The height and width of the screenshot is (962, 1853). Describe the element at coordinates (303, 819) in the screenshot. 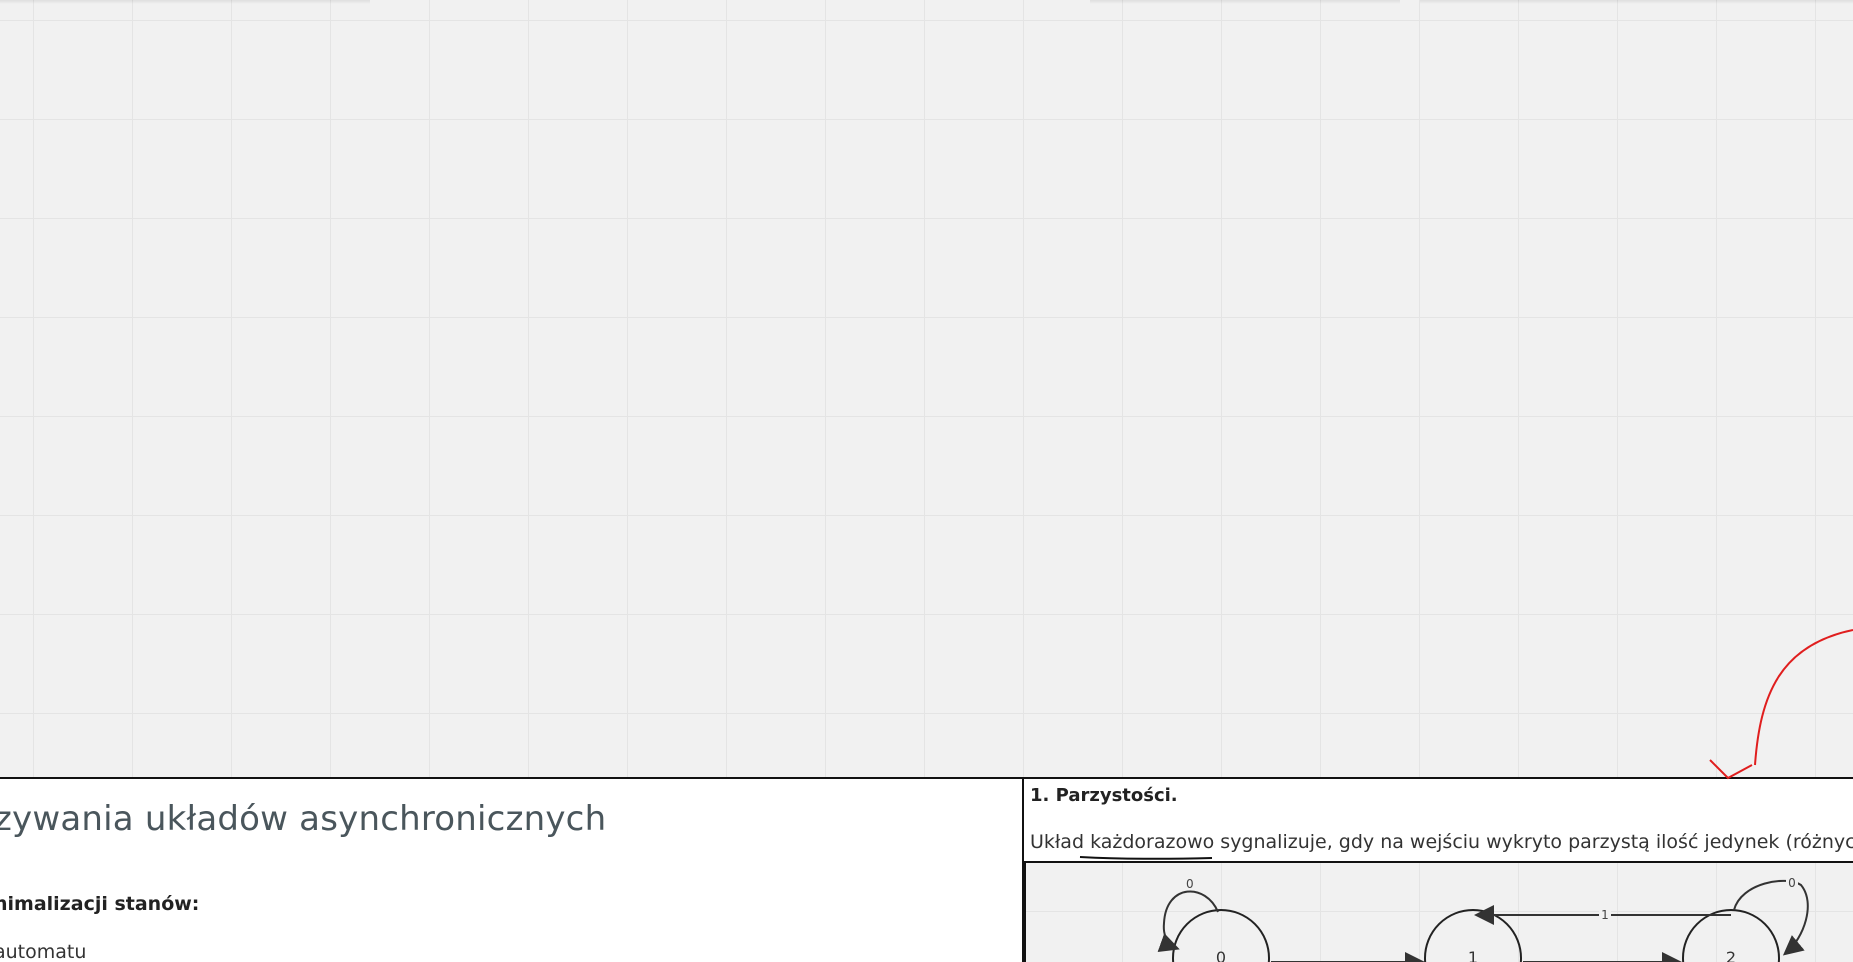

I see `document-title: zywania układów asynchronicznych` at that location.